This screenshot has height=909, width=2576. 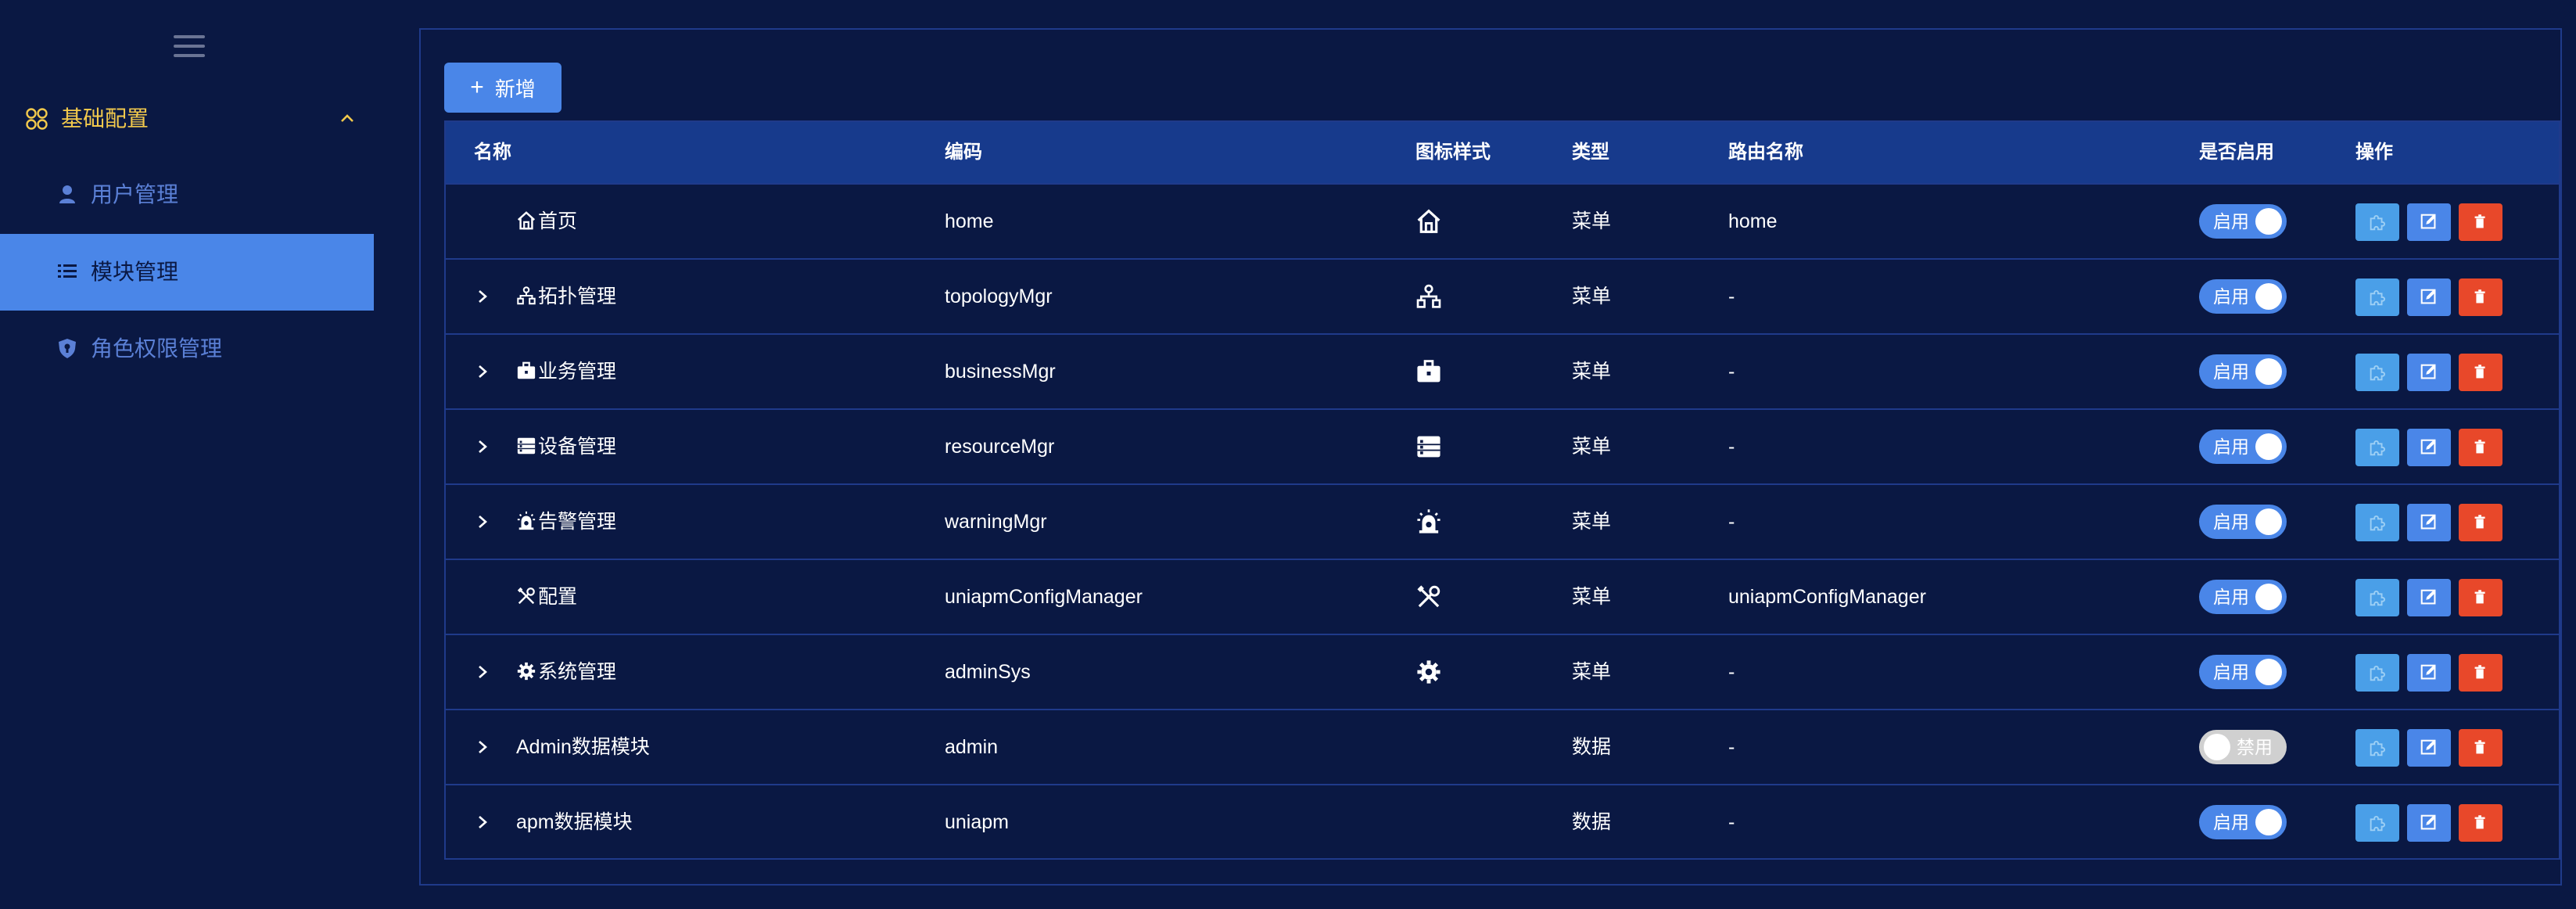 What do you see at coordinates (1000, 372) in the screenshot?
I see `cell-code: businessMgr` at bounding box center [1000, 372].